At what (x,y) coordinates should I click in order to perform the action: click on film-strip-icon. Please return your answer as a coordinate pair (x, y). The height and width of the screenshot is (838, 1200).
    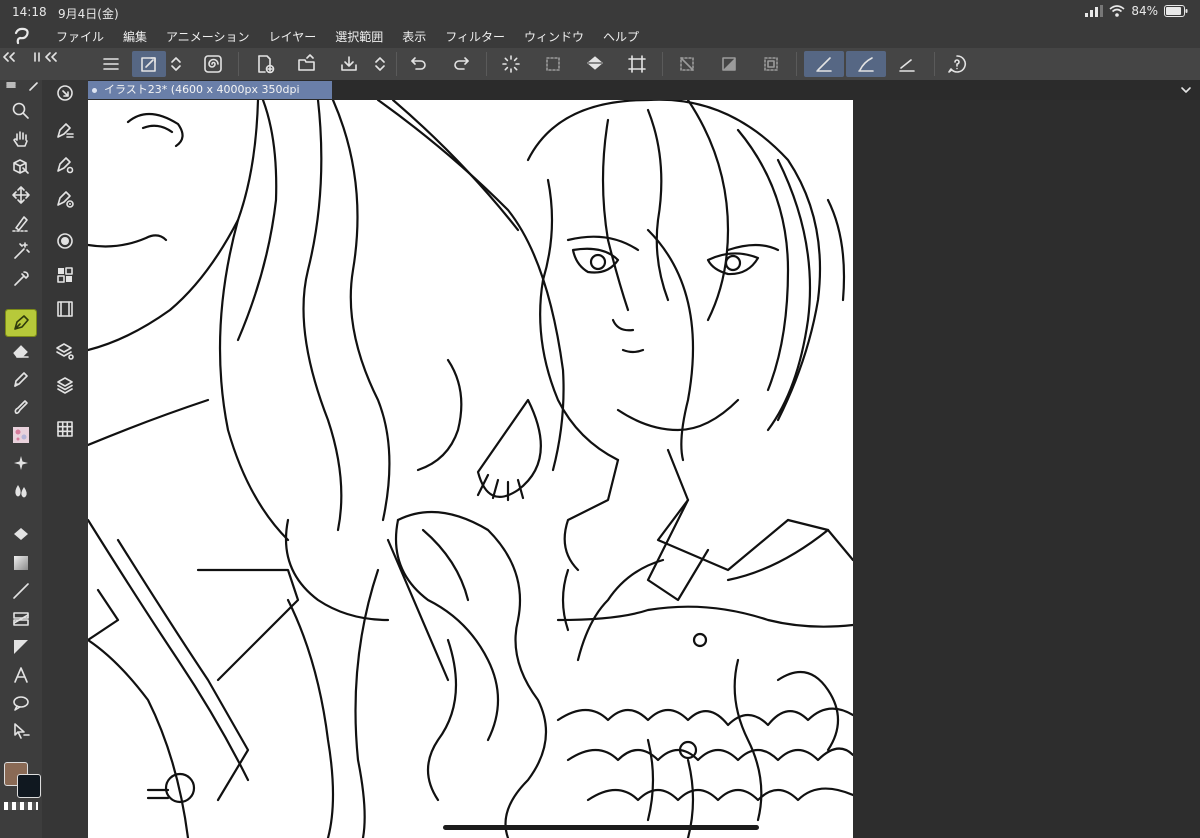
    Looking at the image, I should click on (65, 309).